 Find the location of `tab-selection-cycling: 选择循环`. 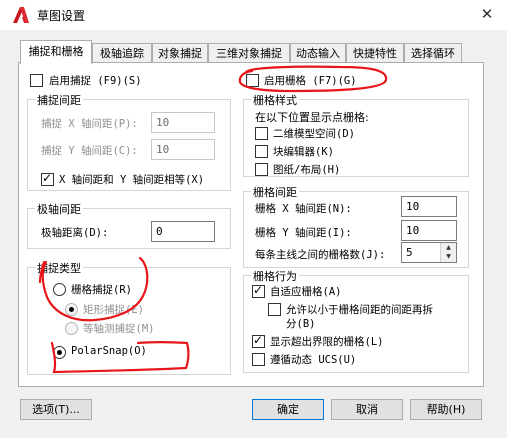

tab-selection-cycling: 选择循环 is located at coordinates (433, 53).